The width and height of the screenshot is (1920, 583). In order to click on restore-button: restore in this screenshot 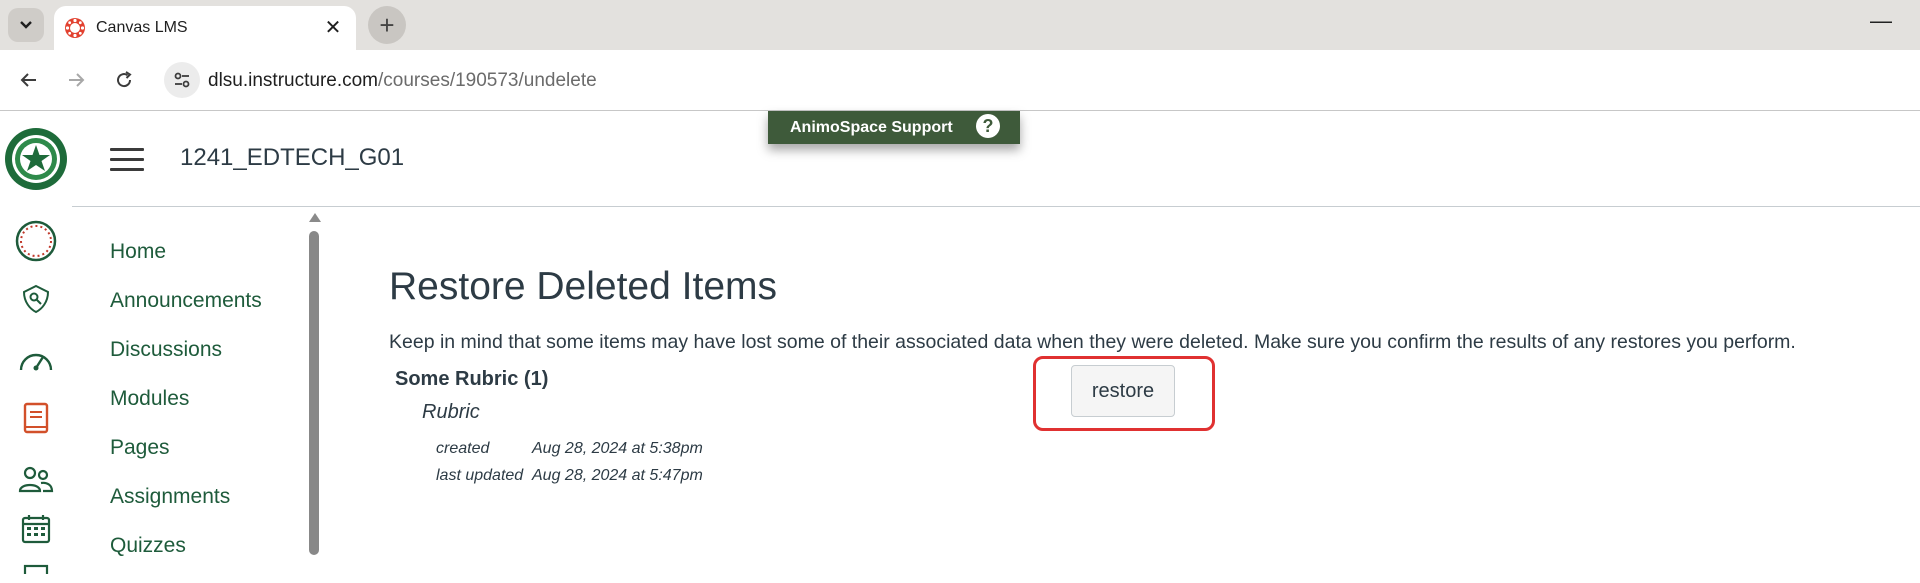, I will do `click(1123, 391)`.